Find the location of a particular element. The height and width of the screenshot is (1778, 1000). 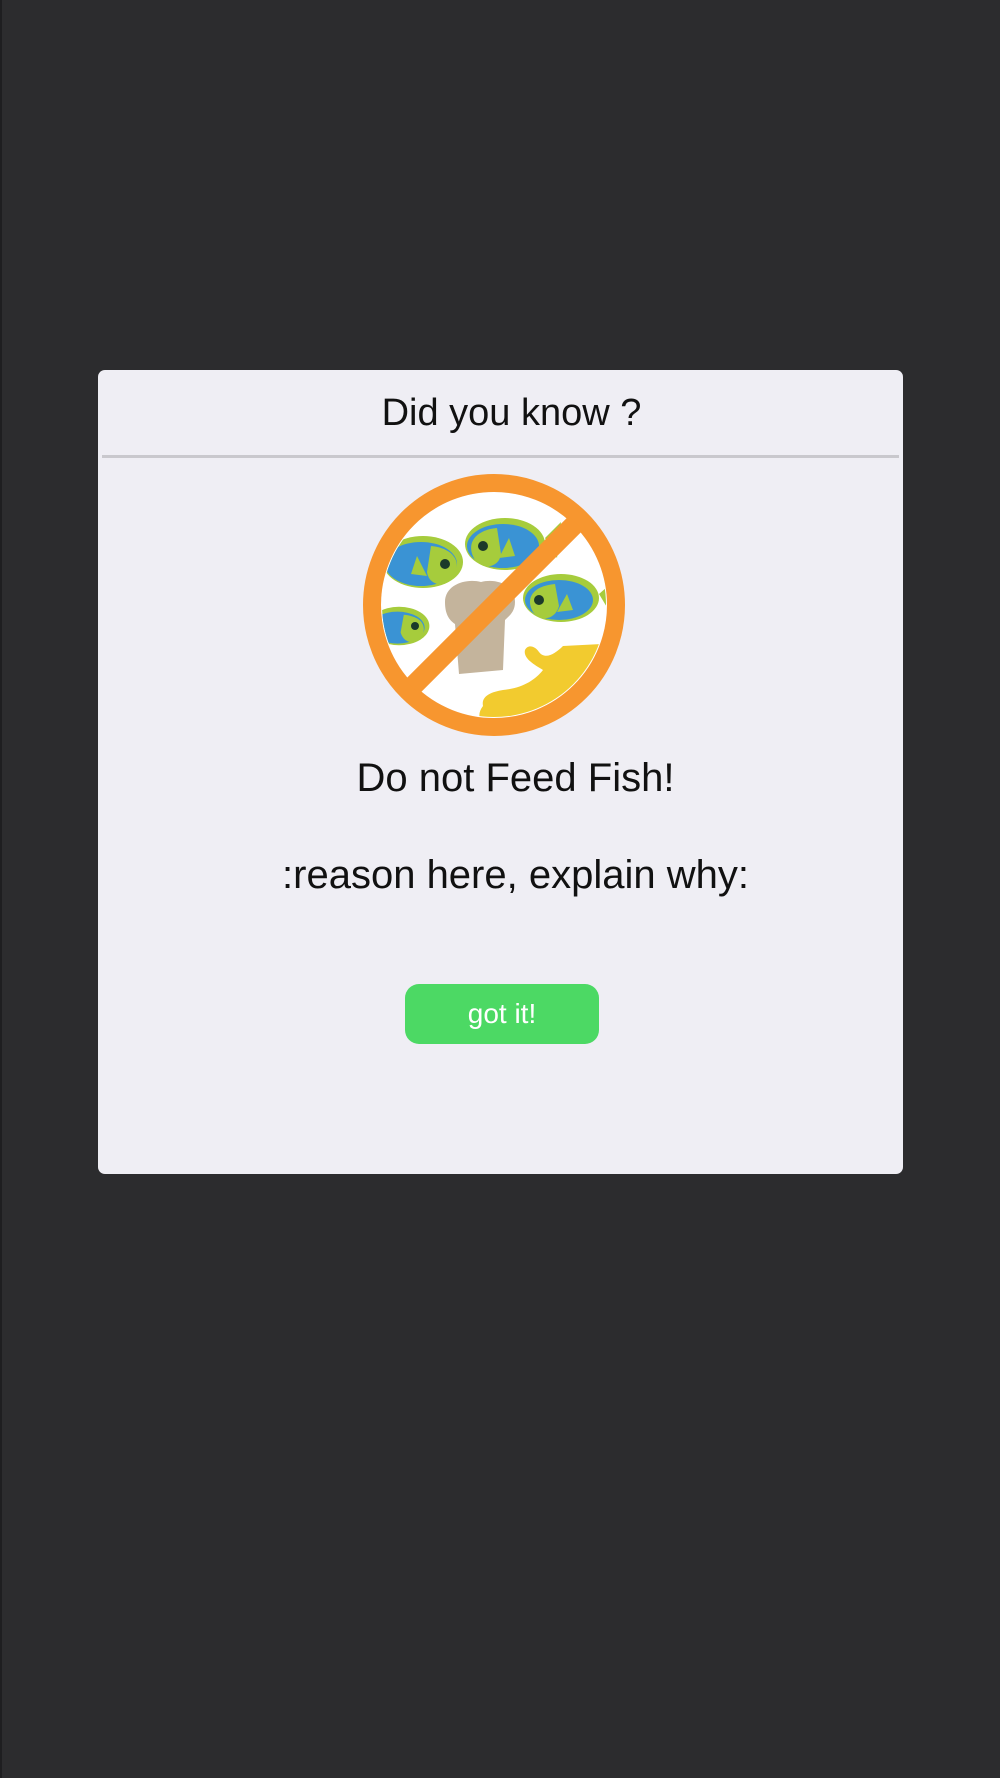

title-divider is located at coordinates (500, 456).